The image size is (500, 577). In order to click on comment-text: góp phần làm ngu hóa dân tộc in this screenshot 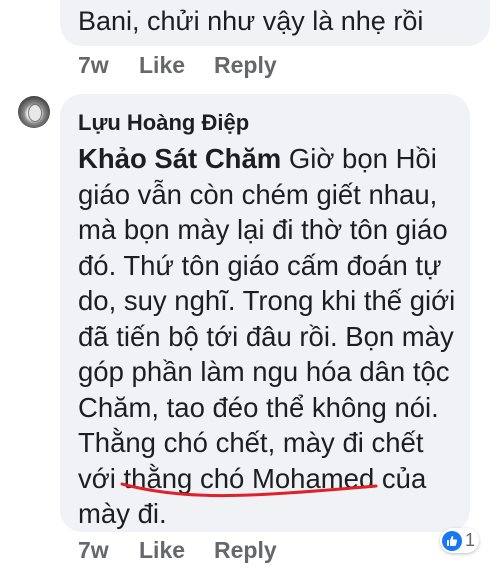, I will do `click(264, 371)`.